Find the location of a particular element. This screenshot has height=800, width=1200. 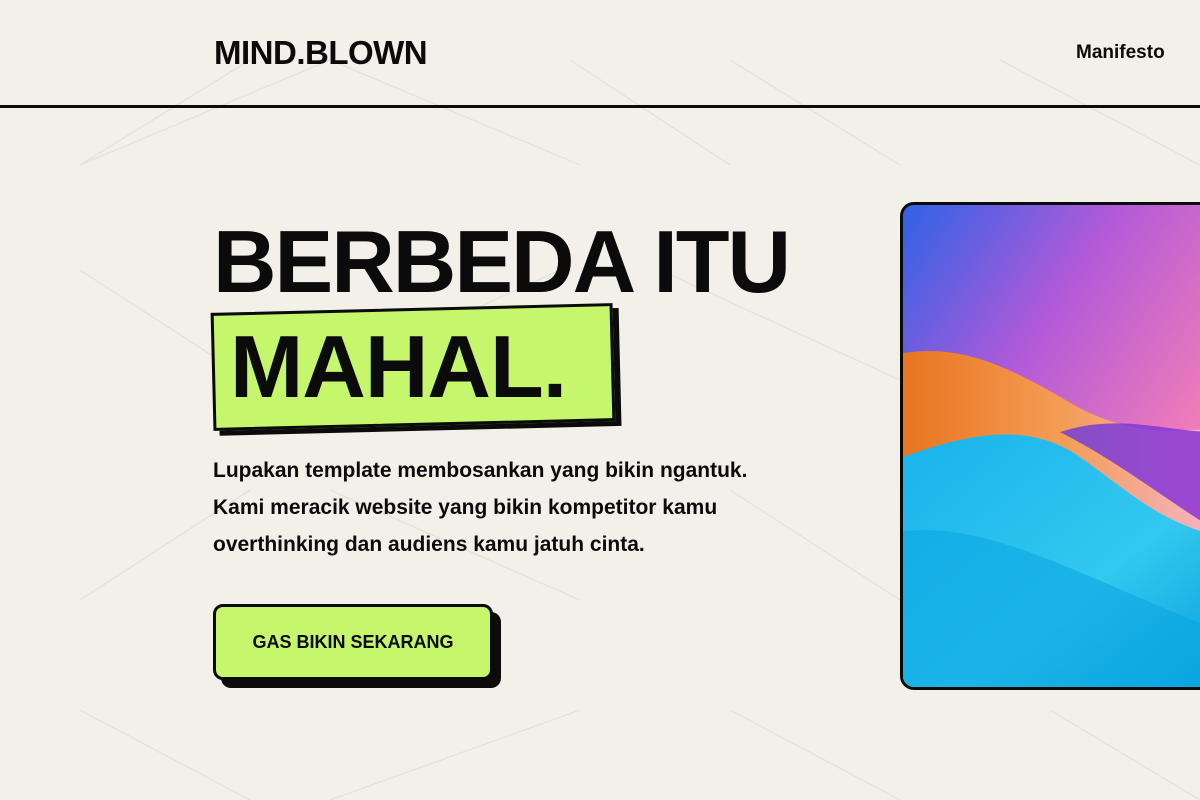

nav-link-manifesto: Manifesto is located at coordinates (1120, 53).